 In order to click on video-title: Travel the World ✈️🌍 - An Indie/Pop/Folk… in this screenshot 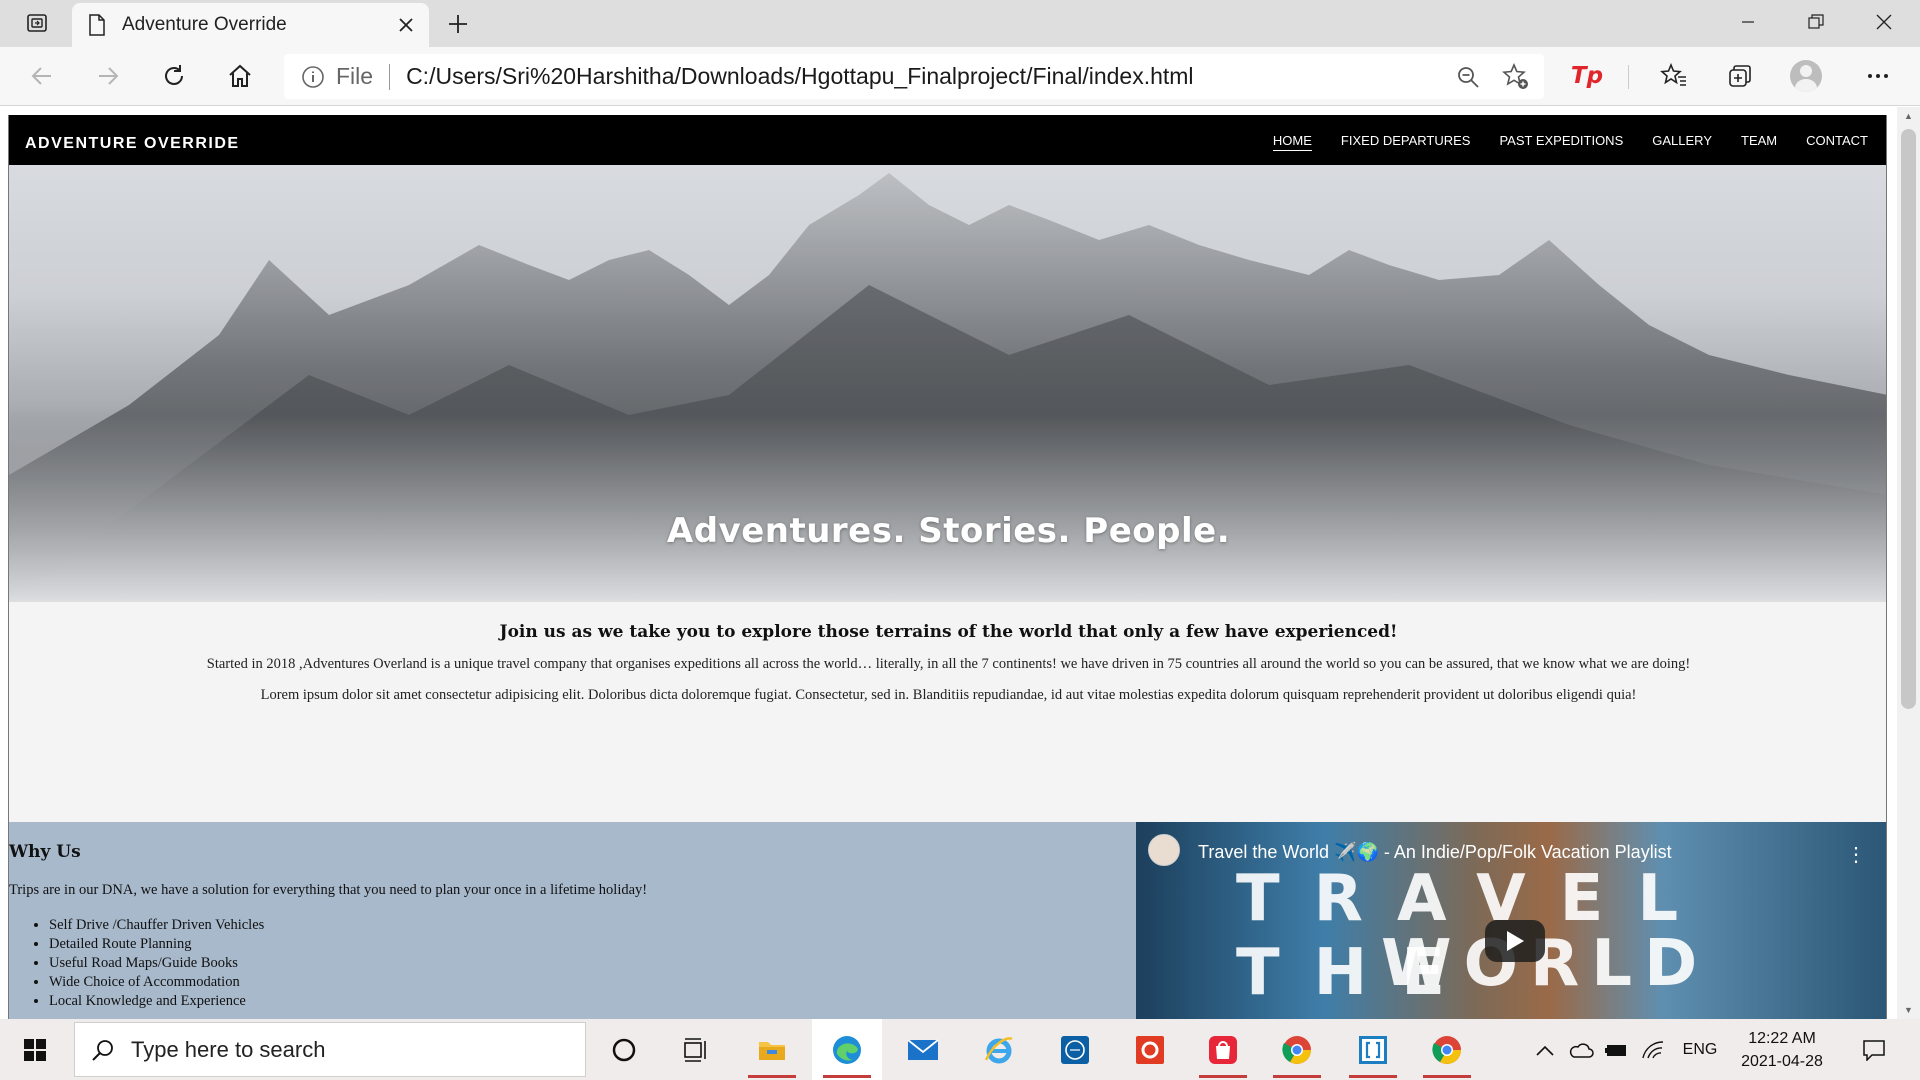, I will do `click(1435, 852)`.